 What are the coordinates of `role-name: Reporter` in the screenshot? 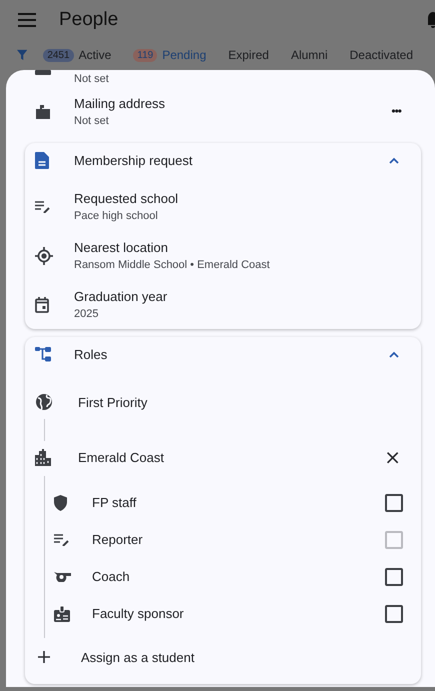 It's located at (118, 539).